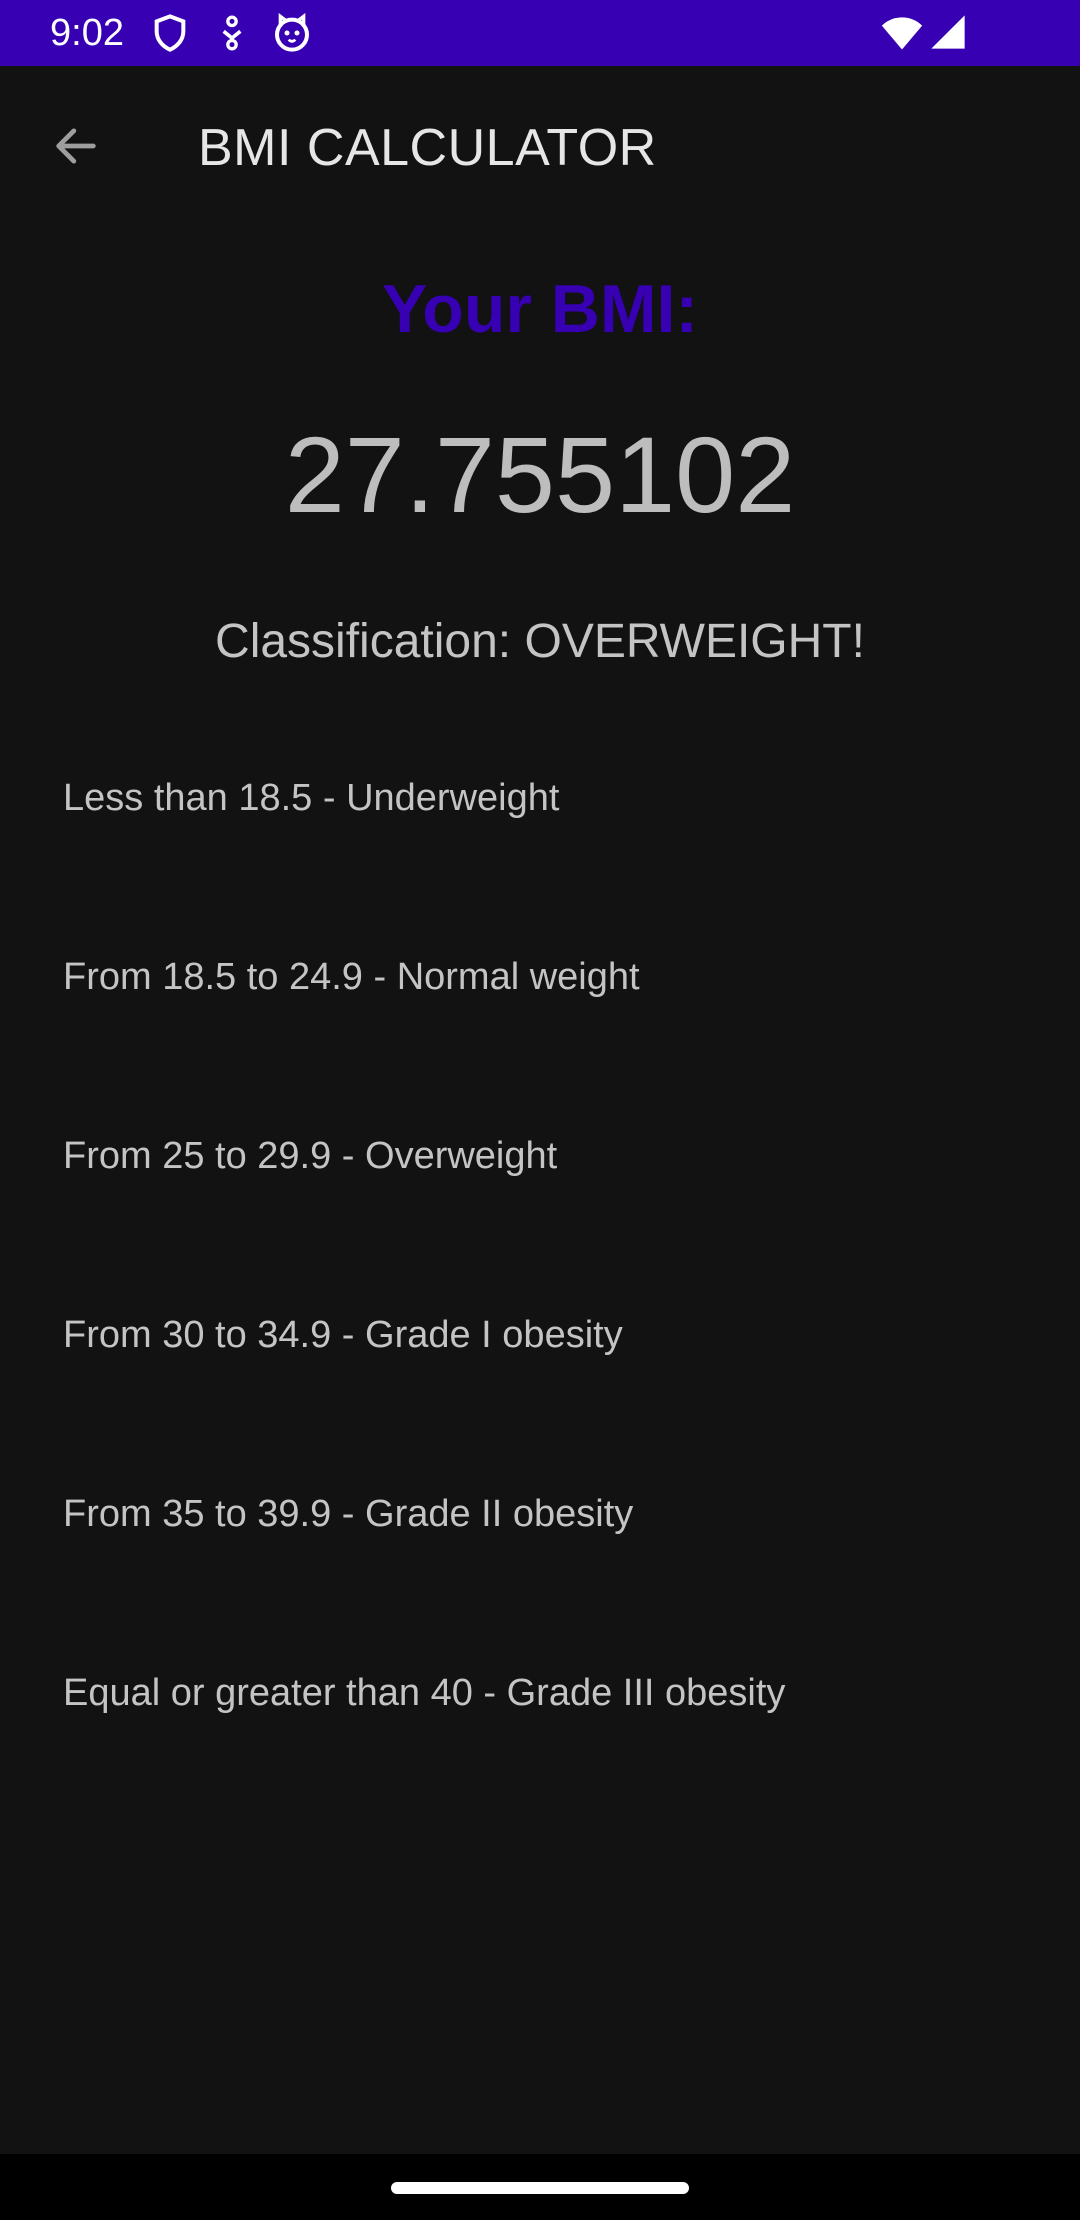 Image resolution: width=1080 pixels, height=2220 pixels. What do you see at coordinates (427, 148) in the screenshot?
I see `app-title: BMI CALCULATOR` at bounding box center [427, 148].